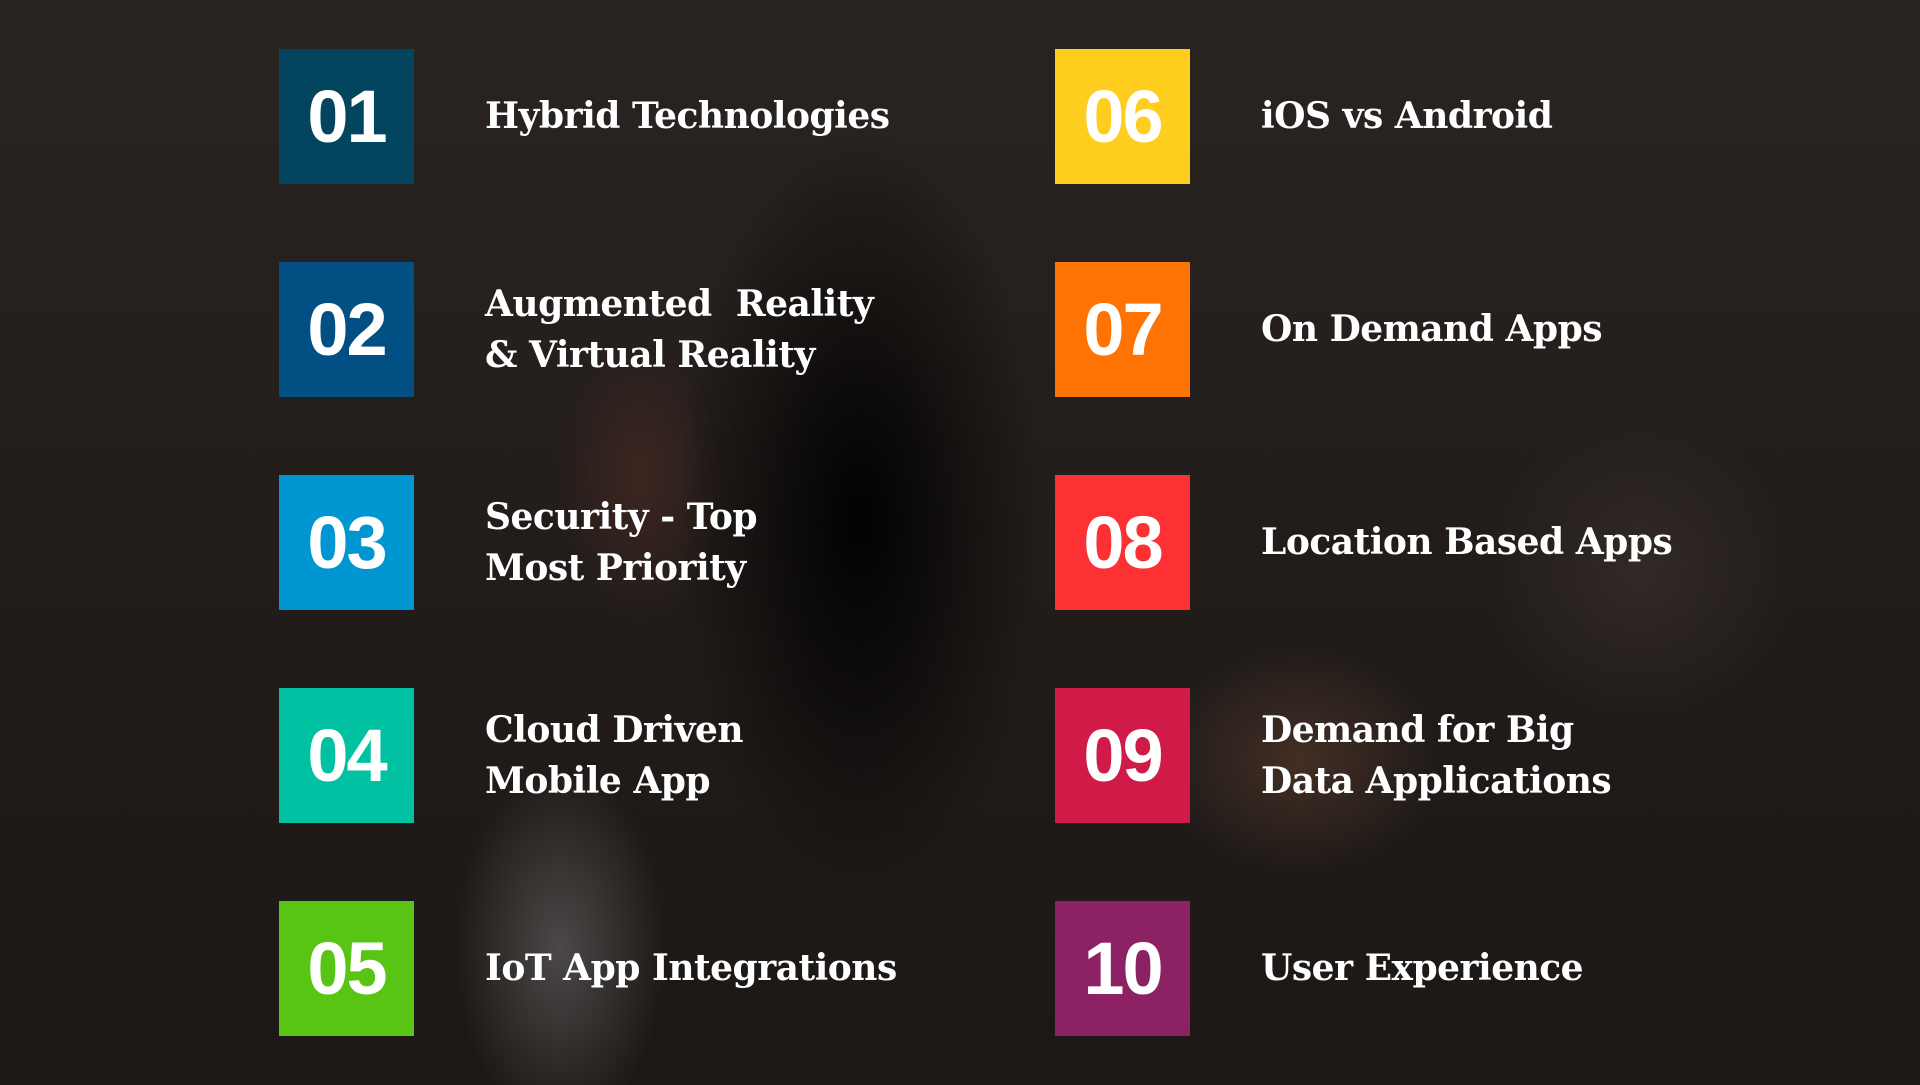 This screenshot has height=1085, width=1920. I want to click on number-badge: 04, so click(346, 755).